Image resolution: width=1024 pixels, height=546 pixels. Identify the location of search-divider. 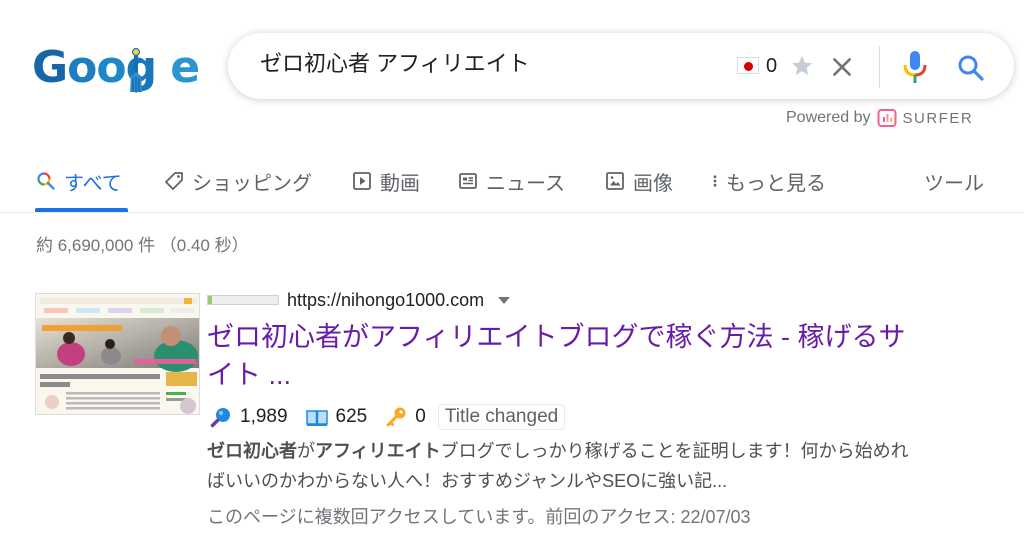
(879, 67).